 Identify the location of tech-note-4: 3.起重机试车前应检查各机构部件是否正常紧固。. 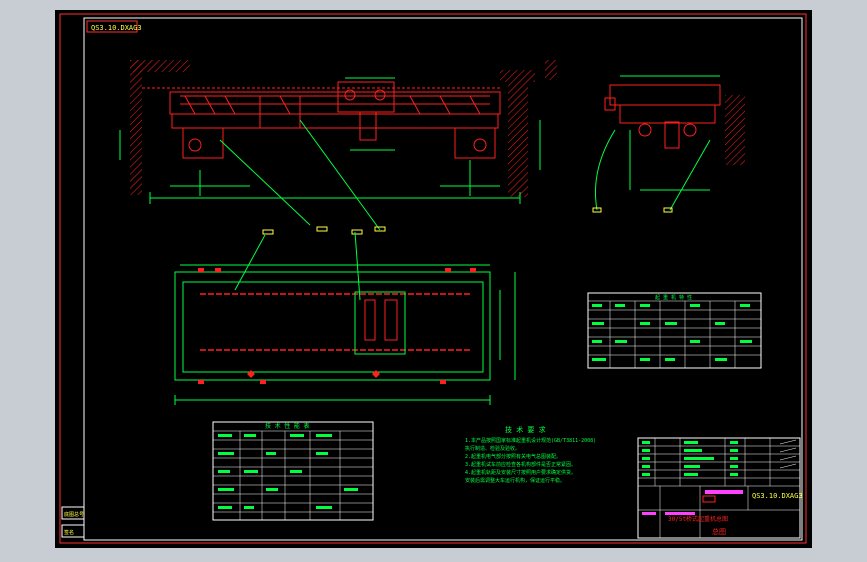
(520, 464).